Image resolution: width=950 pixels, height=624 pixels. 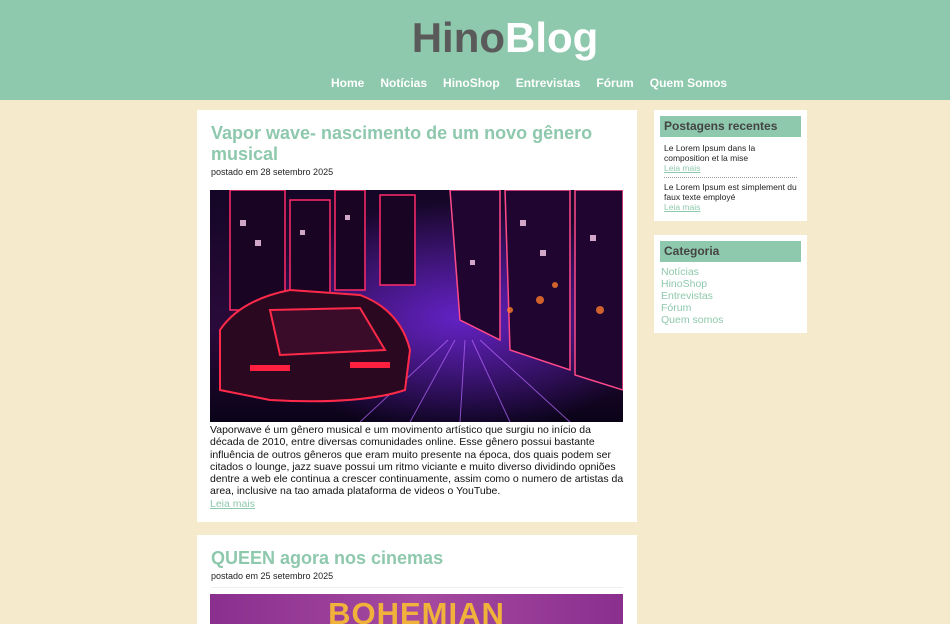 What do you see at coordinates (552, 37) in the screenshot?
I see `logo-part-blog: Blog` at bounding box center [552, 37].